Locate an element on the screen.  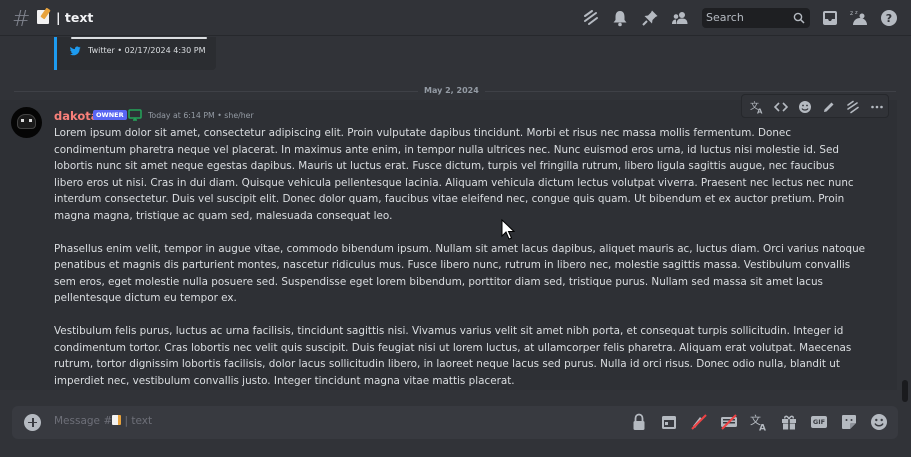
message-timestamp: Today at 6:14 PM • she/her is located at coordinates (201, 115).